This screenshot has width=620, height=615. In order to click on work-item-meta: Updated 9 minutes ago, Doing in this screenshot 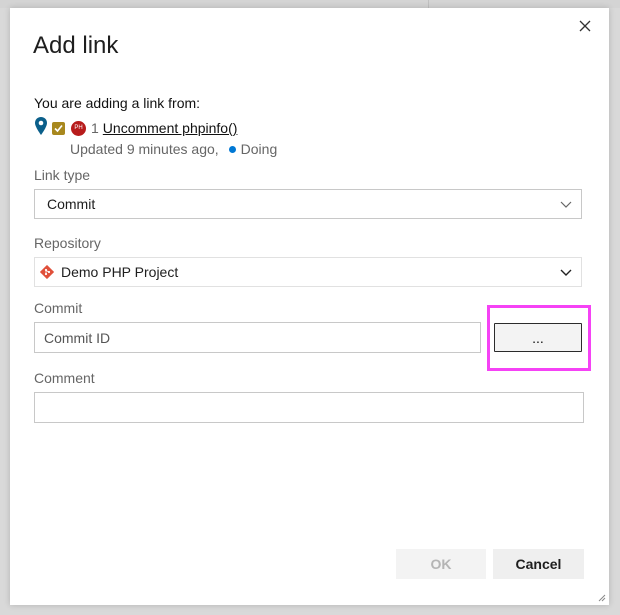, I will do `click(173, 149)`.